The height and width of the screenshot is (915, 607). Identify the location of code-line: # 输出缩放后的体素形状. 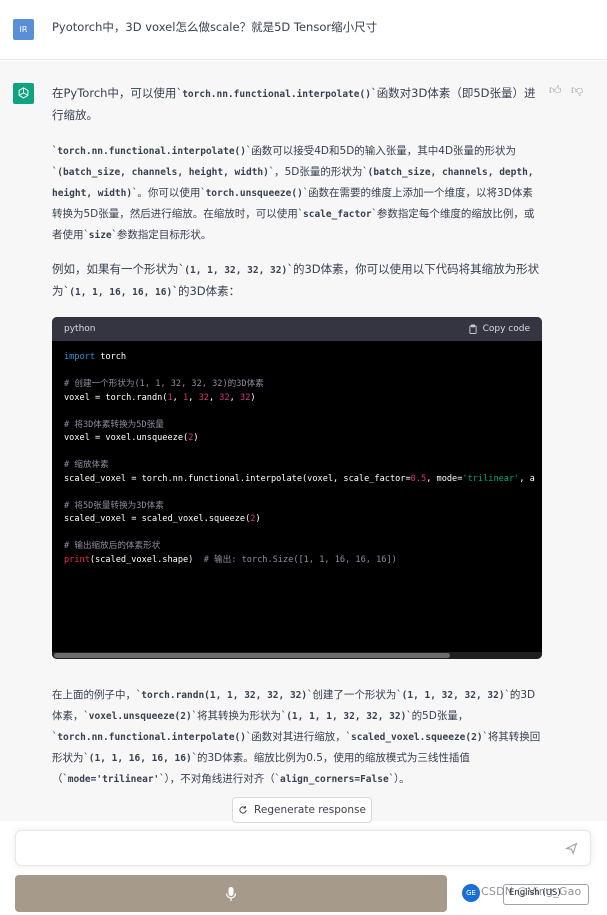
(112, 546).